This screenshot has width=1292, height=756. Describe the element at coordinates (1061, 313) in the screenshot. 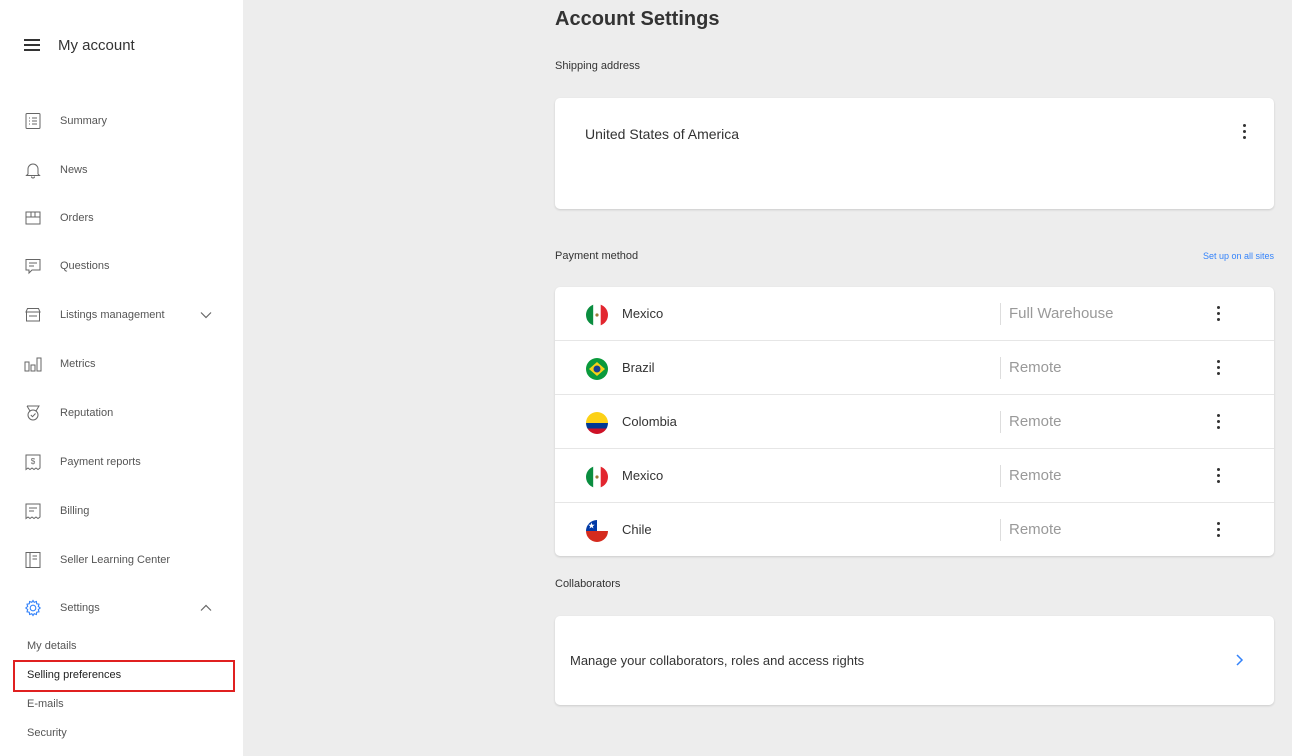

I see `payment-type: Full Warehouse` at that location.